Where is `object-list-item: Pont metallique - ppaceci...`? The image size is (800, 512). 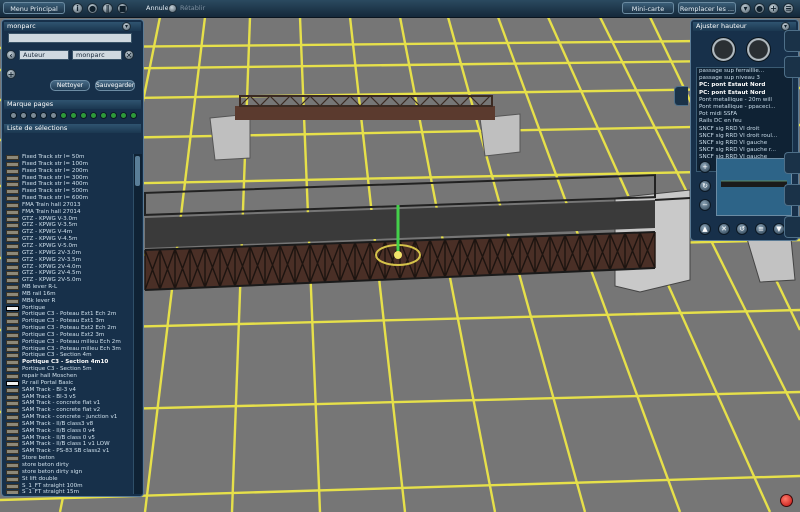
object-list-item: Pont metallique - ppaceci... is located at coordinates (744, 107).